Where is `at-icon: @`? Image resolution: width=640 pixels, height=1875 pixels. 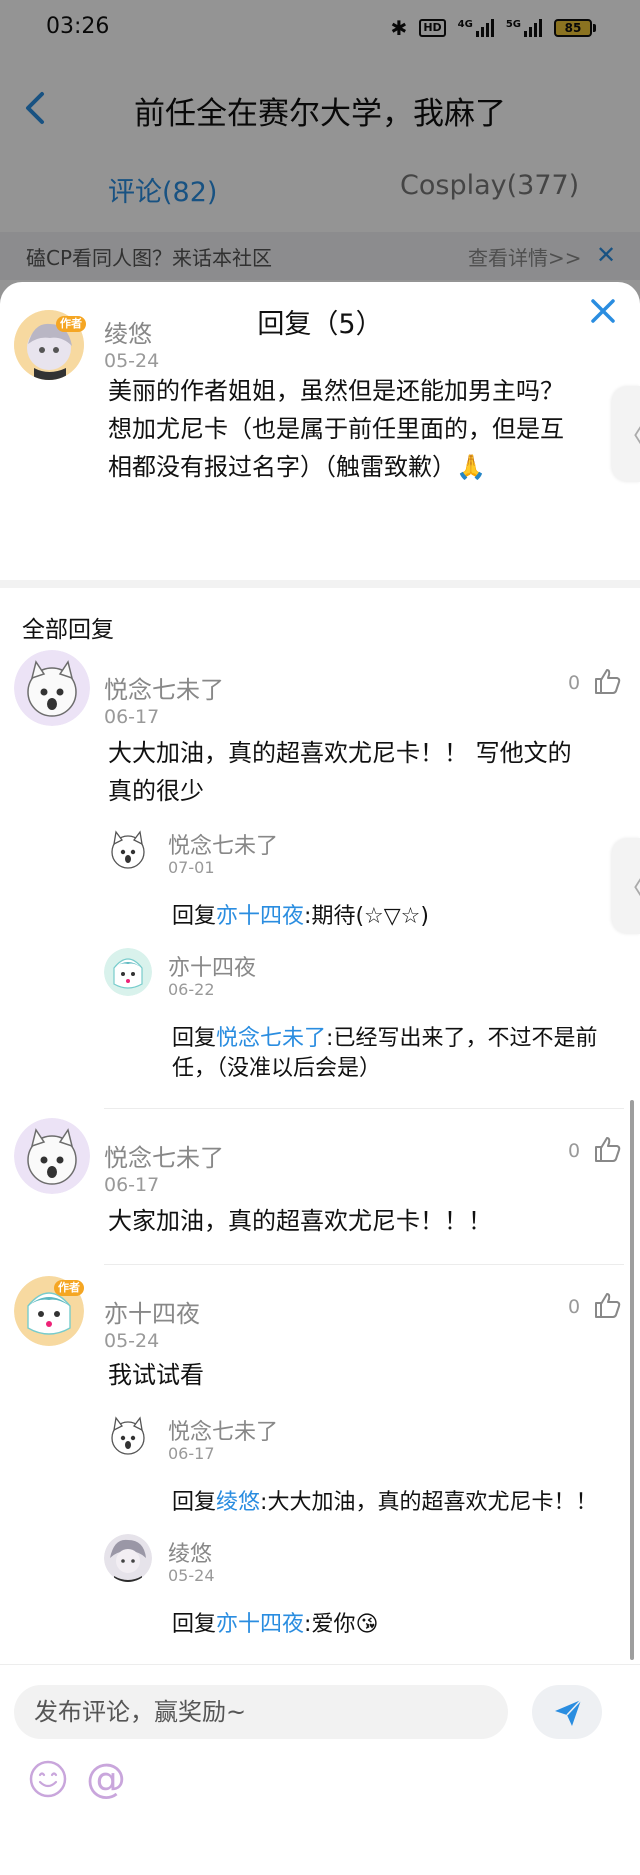
at-icon: @ is located at coordinates (106, 1779).